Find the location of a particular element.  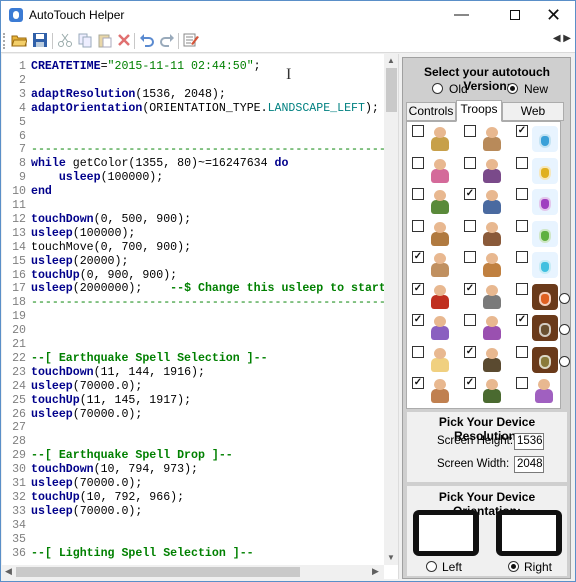

code-line: 29 --[ Earthquake Spell Drop ]-- is located at coordinates (193, 456).